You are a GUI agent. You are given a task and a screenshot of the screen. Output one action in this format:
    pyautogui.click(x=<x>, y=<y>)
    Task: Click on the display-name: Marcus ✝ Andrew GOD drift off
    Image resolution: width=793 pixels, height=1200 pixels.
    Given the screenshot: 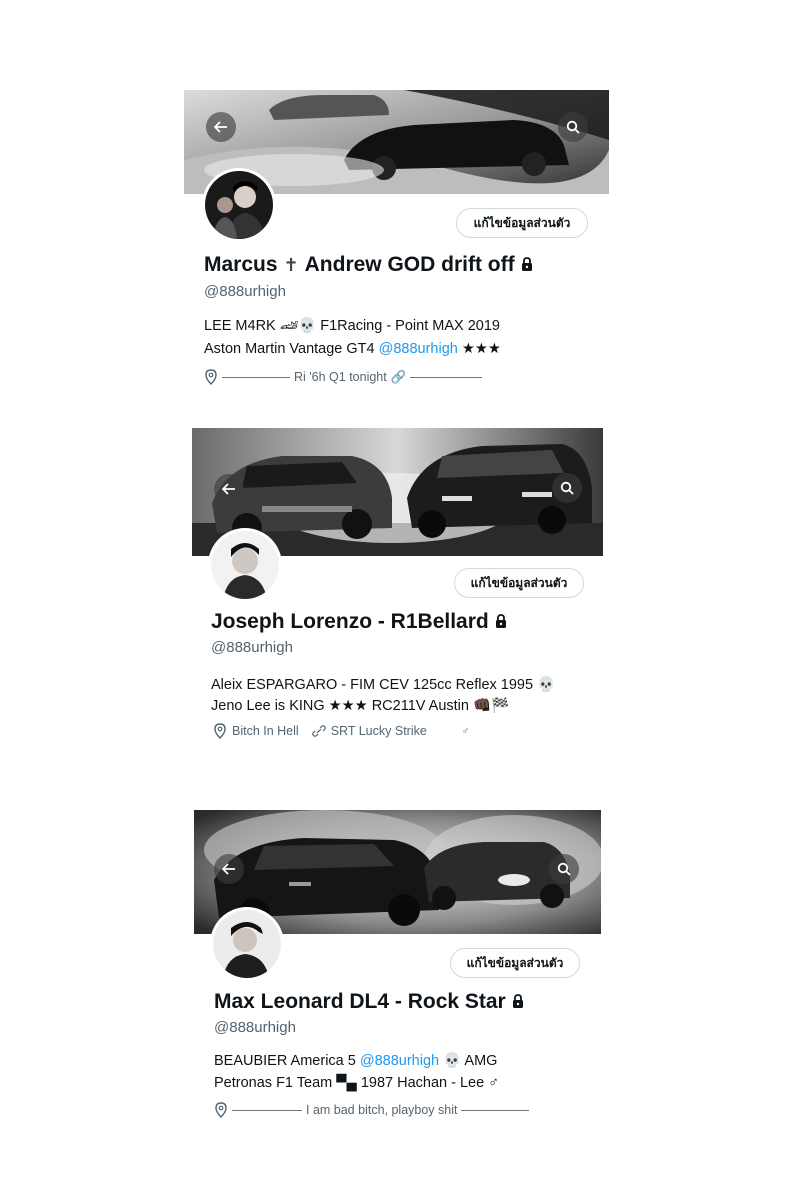 What is the action you would take?
    pyautogui.click(x=368, y=265)
    